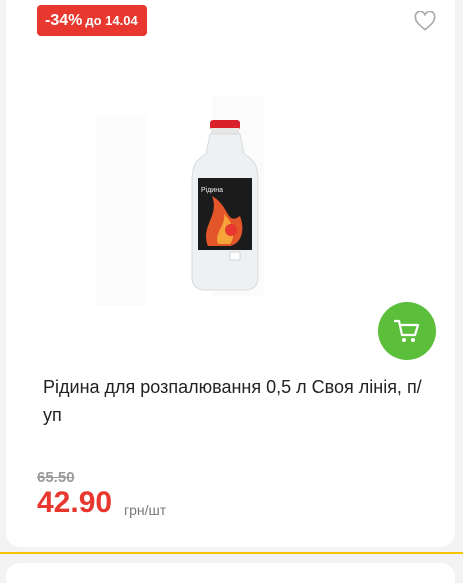  Describe the element at coordinates (75, 502) in the screenshot. I see `current-price: 42.90` at that location.